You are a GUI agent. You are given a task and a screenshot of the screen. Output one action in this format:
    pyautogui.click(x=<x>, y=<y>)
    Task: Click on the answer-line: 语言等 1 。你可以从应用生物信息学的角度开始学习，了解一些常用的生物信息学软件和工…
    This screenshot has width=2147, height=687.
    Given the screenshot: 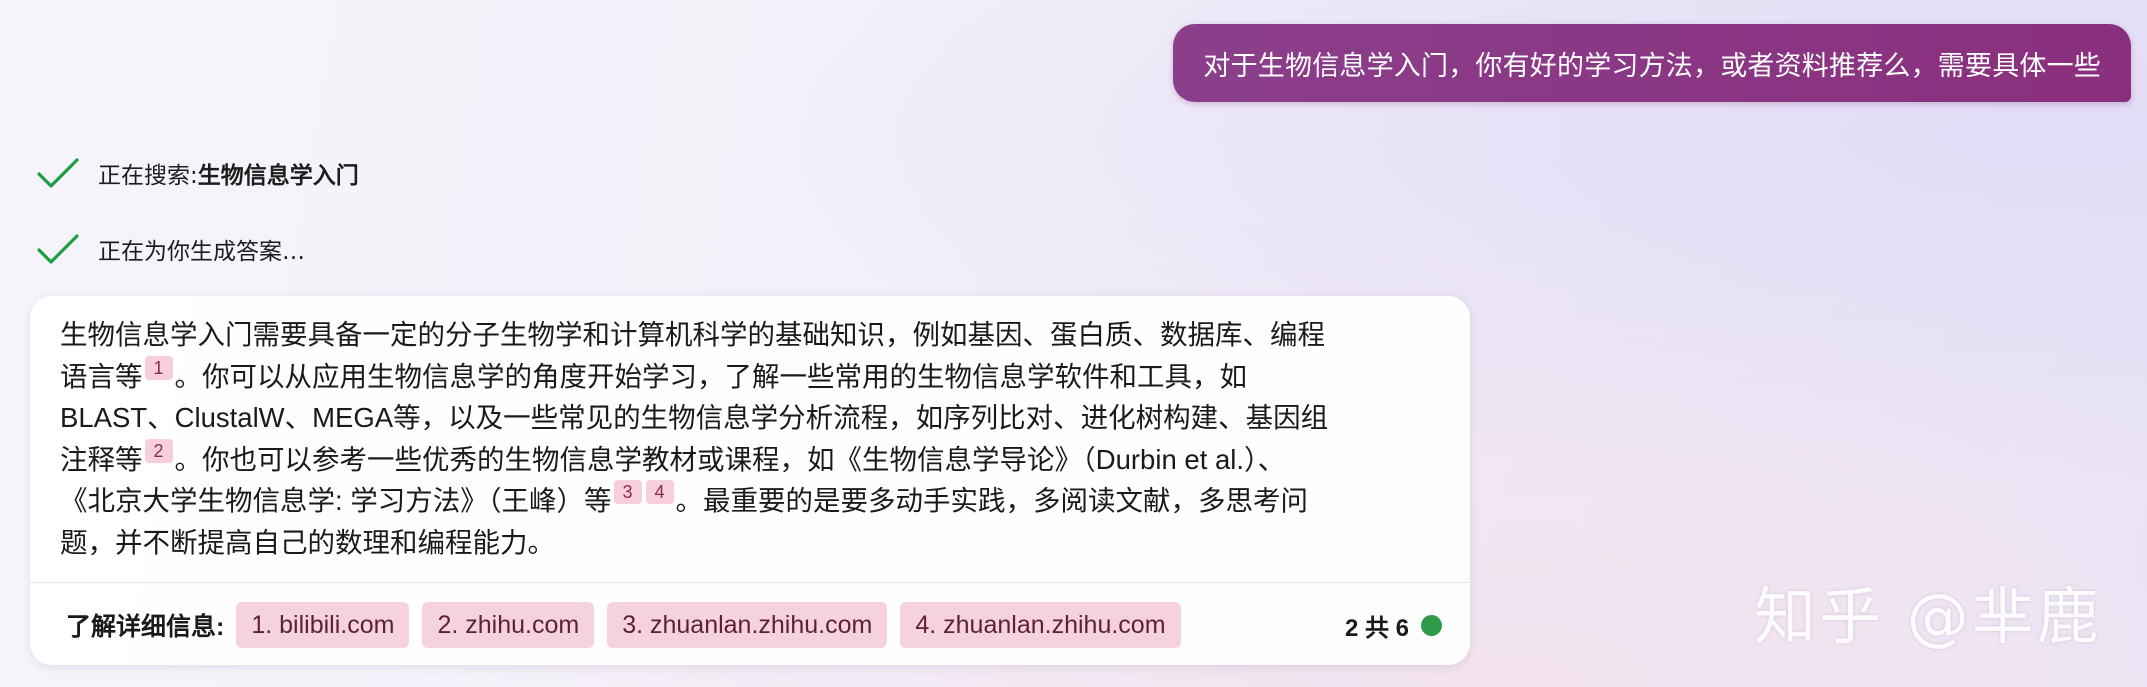 What is the action you would take?
    pyautogui.click(x=755, y=376)
    